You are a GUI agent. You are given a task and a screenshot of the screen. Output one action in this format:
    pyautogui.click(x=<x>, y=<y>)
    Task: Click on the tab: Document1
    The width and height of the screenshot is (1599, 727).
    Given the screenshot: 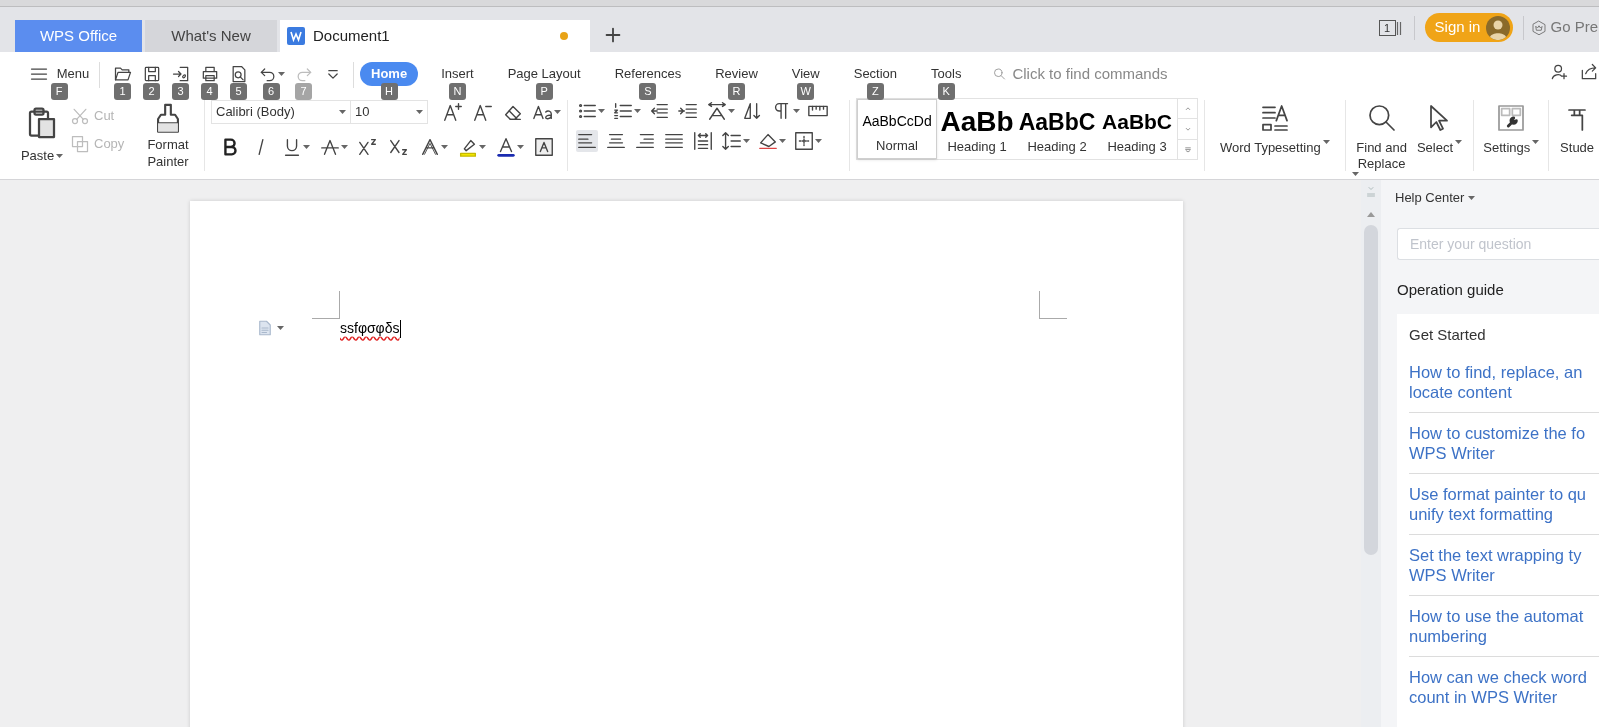 What is the action you would take?
    pyautogui.click(x=435, y=36)
    